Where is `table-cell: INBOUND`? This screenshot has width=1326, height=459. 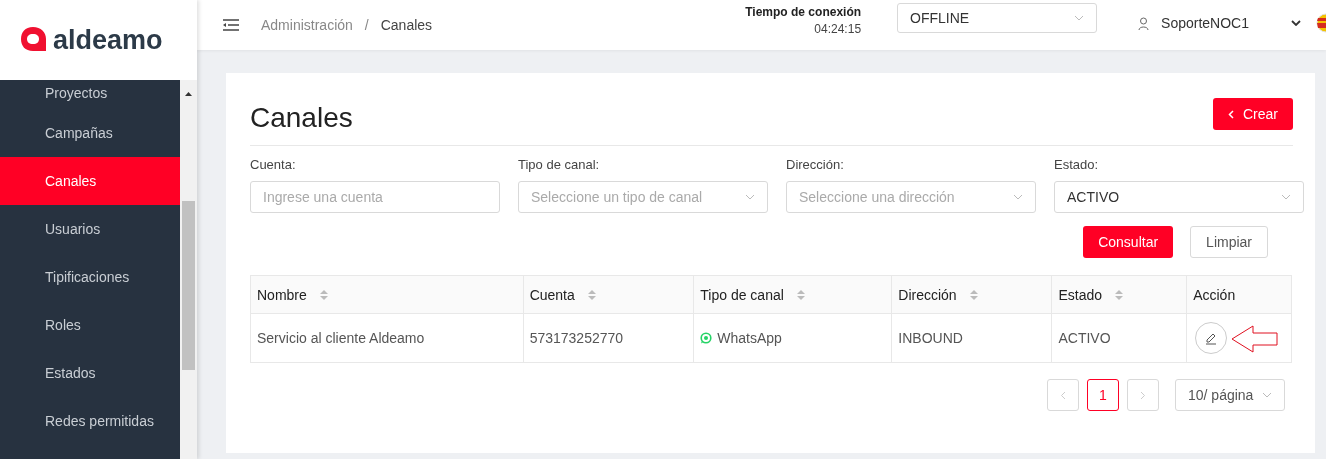
table-cell: INBOUND is located at coordinates (971, 338).